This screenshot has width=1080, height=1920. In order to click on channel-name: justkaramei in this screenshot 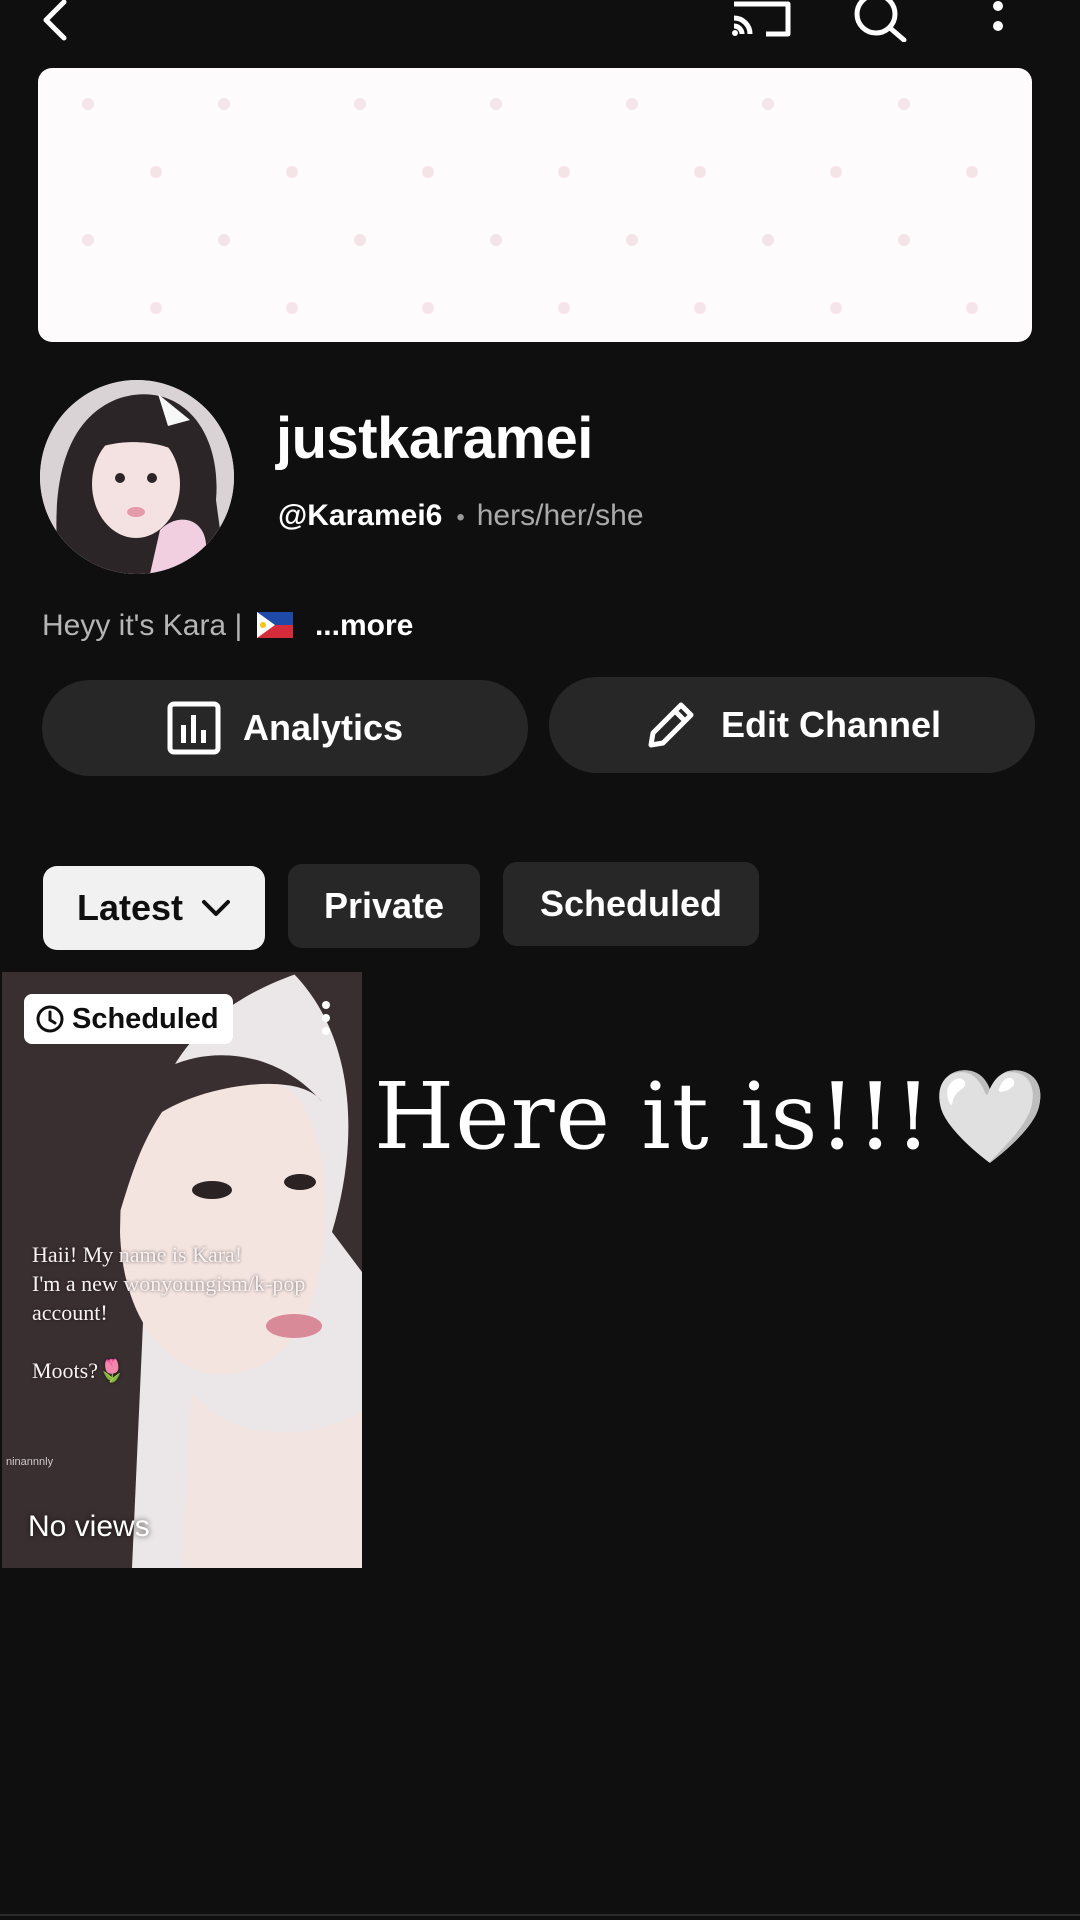, I will do `click(434, 438)`.